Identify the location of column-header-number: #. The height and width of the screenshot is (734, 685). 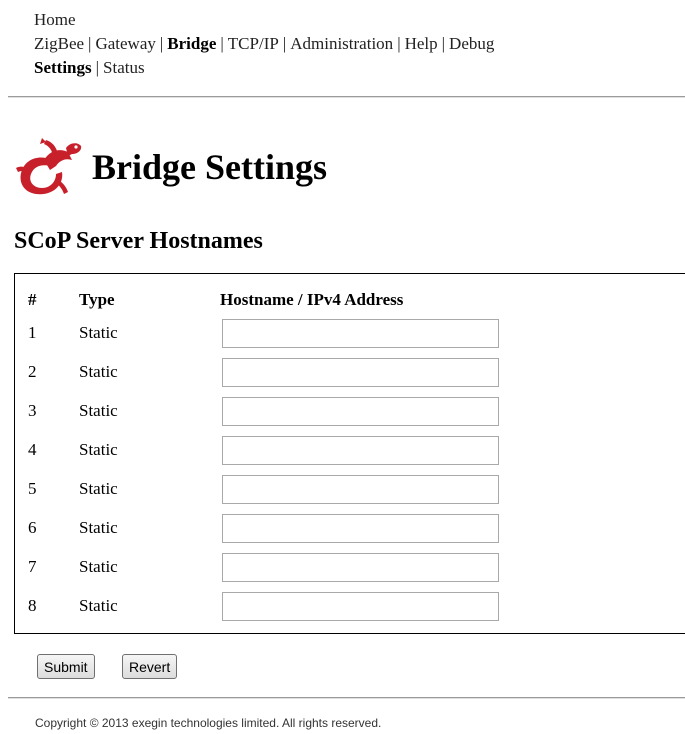
(32, 299).